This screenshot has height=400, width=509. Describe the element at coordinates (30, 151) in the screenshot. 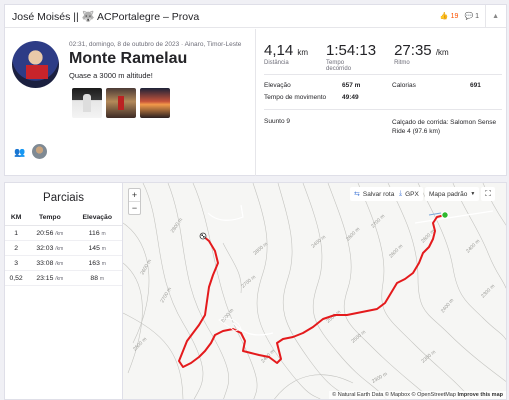

I see `group-participants: 👥` at that location.